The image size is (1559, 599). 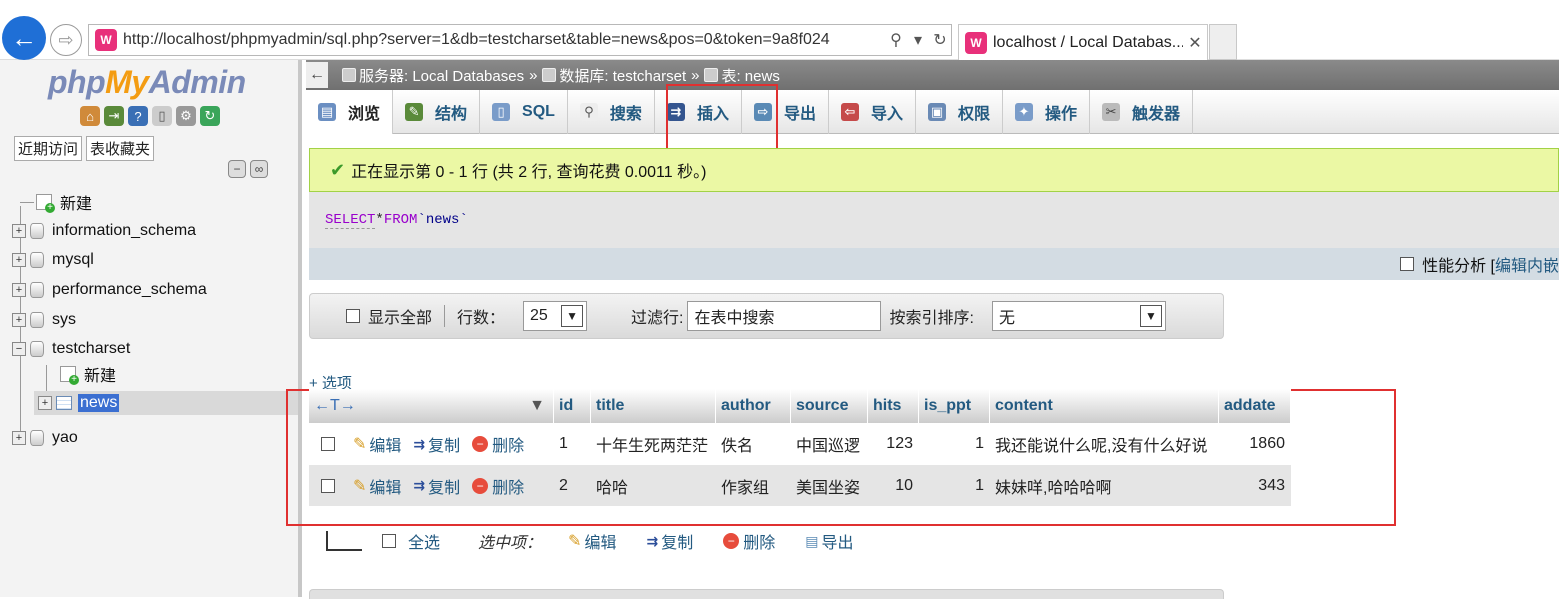 I want to click on tree-item-db: + mysql, so click(x=53, y=260).